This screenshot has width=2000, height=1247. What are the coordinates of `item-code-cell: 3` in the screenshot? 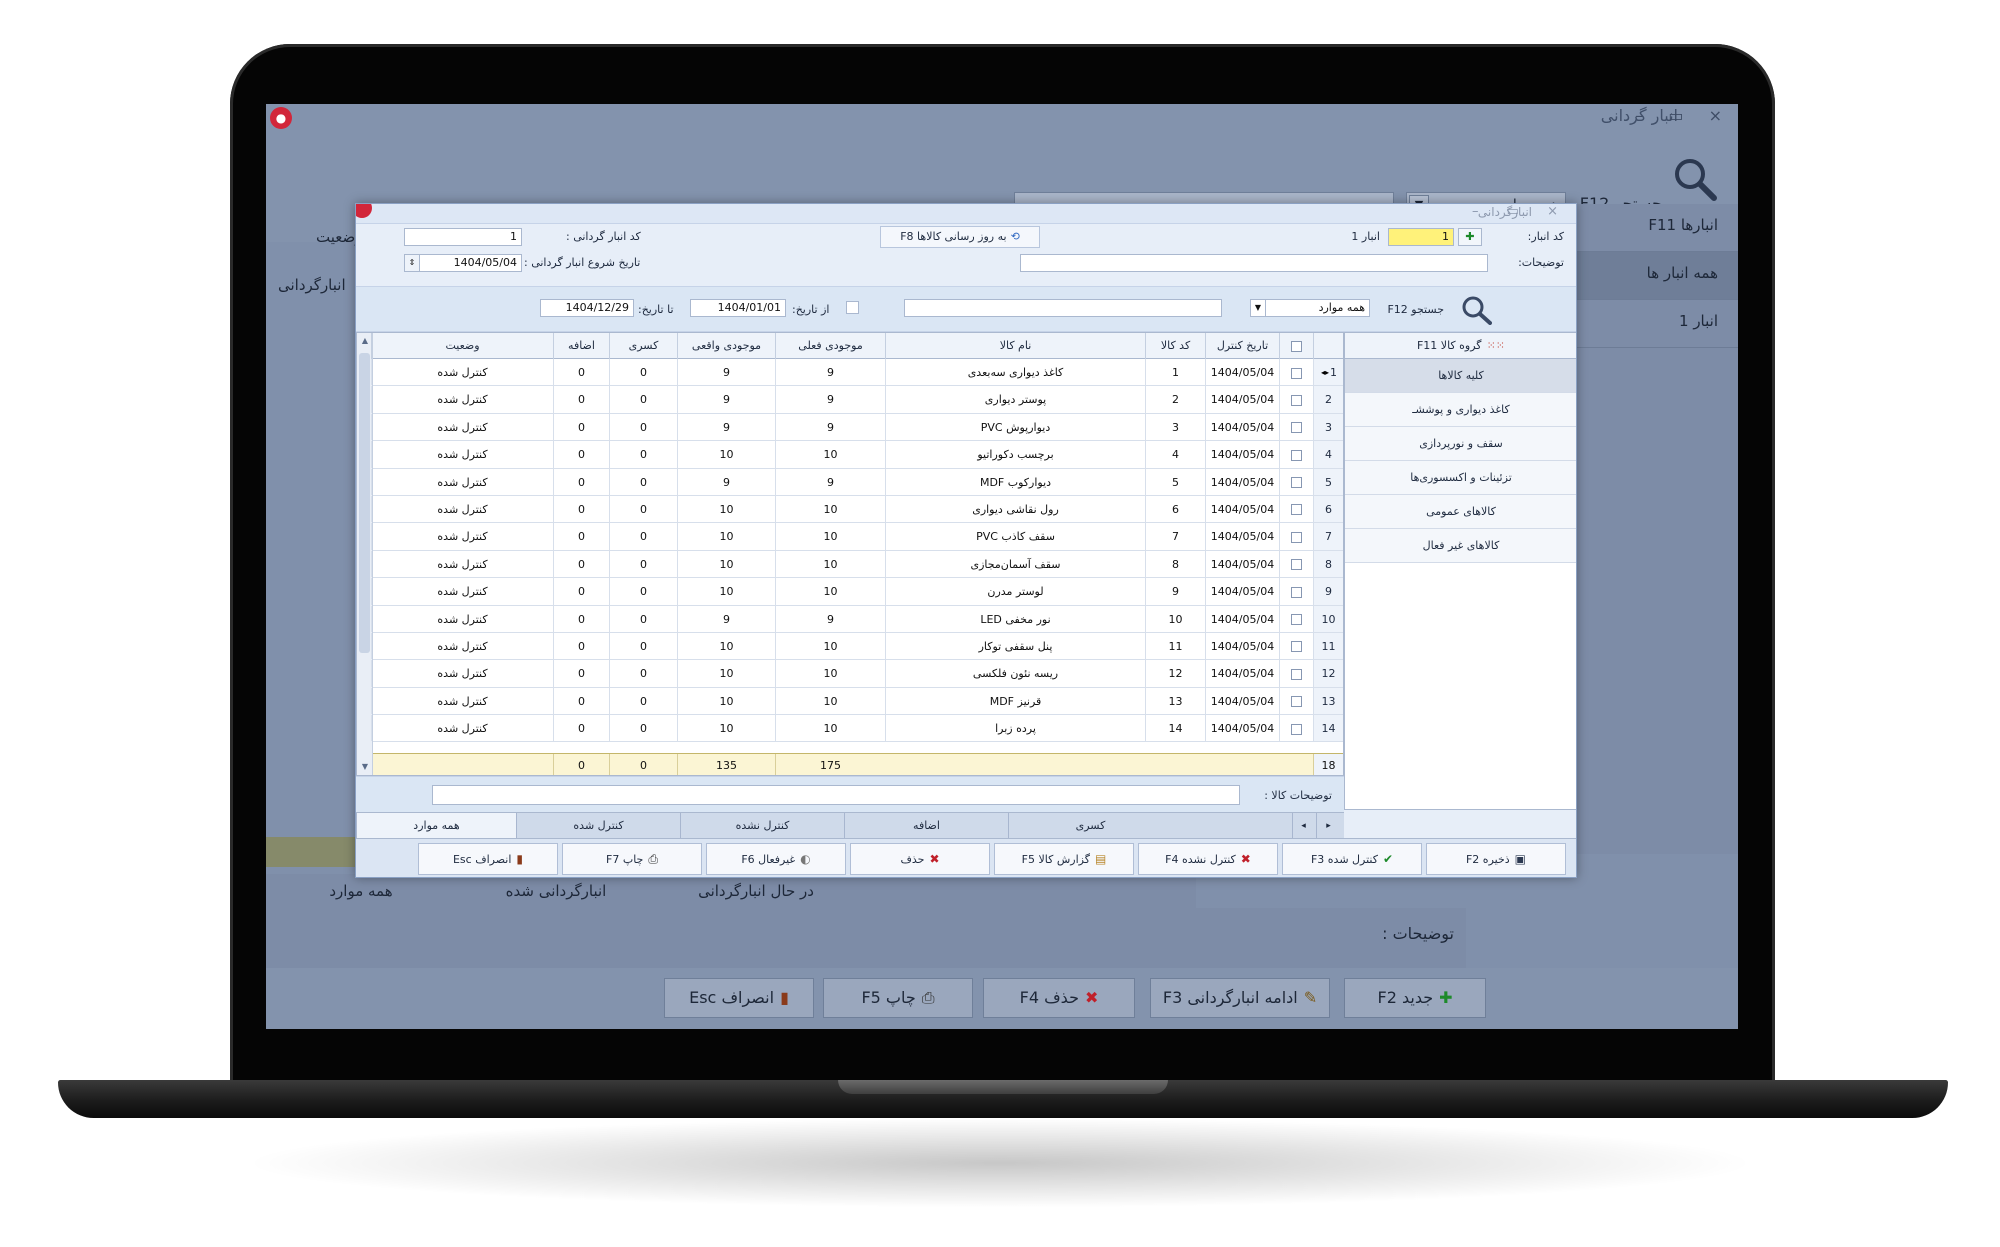 It's located at (1175, 427).